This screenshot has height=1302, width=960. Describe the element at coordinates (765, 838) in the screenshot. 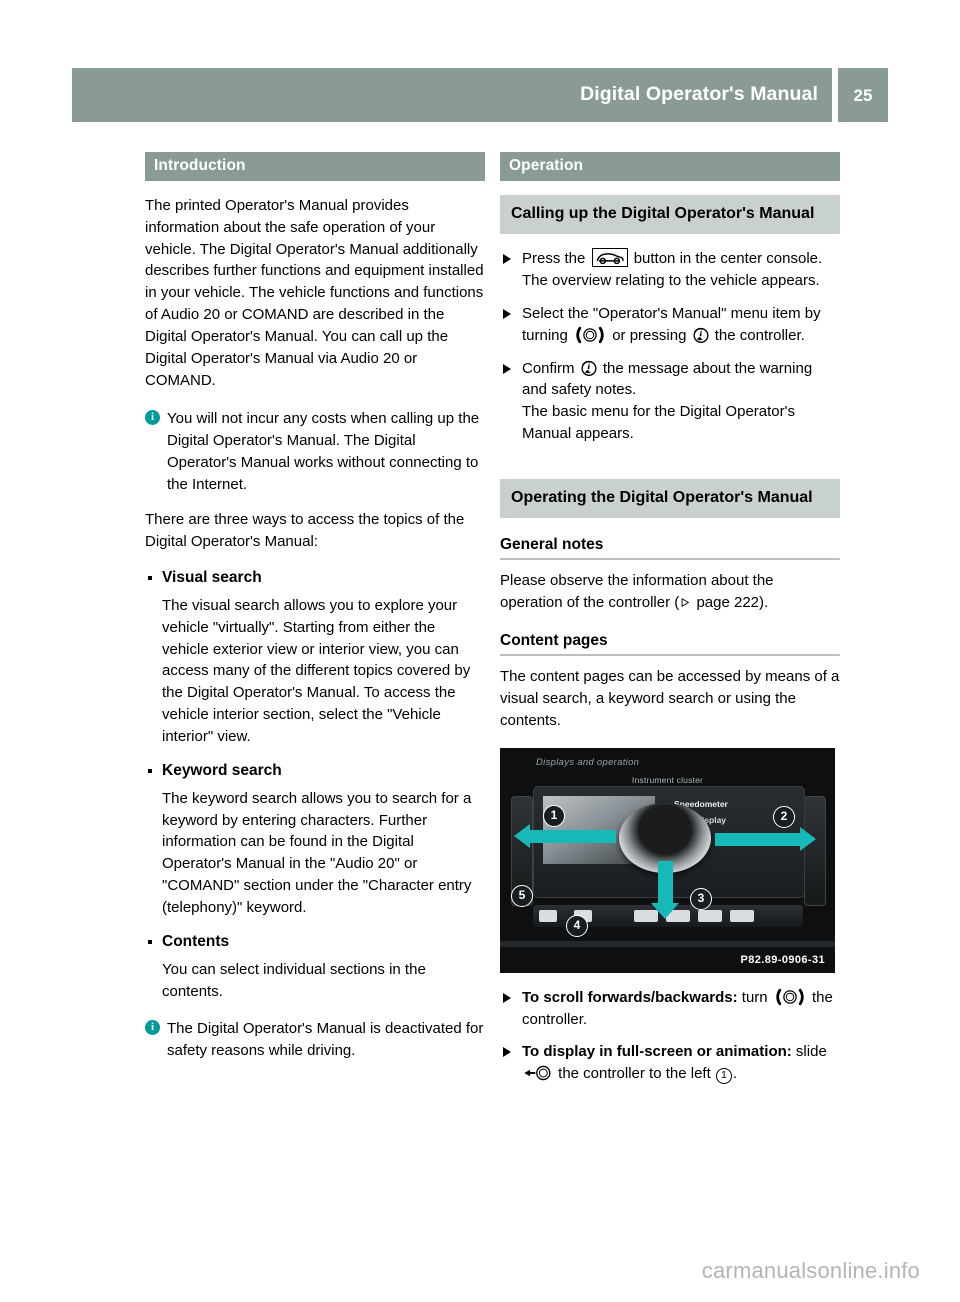

I see `figure-arrow-right` at that location.